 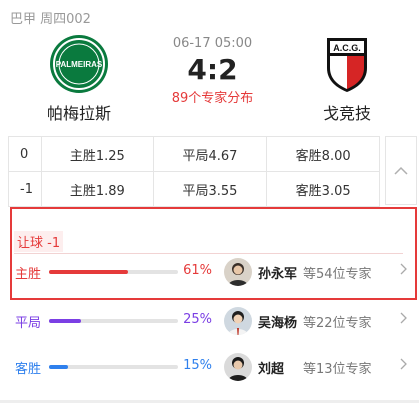 I want to click on odds-home-win: 主胜1.89, so click(x=97, y=189).